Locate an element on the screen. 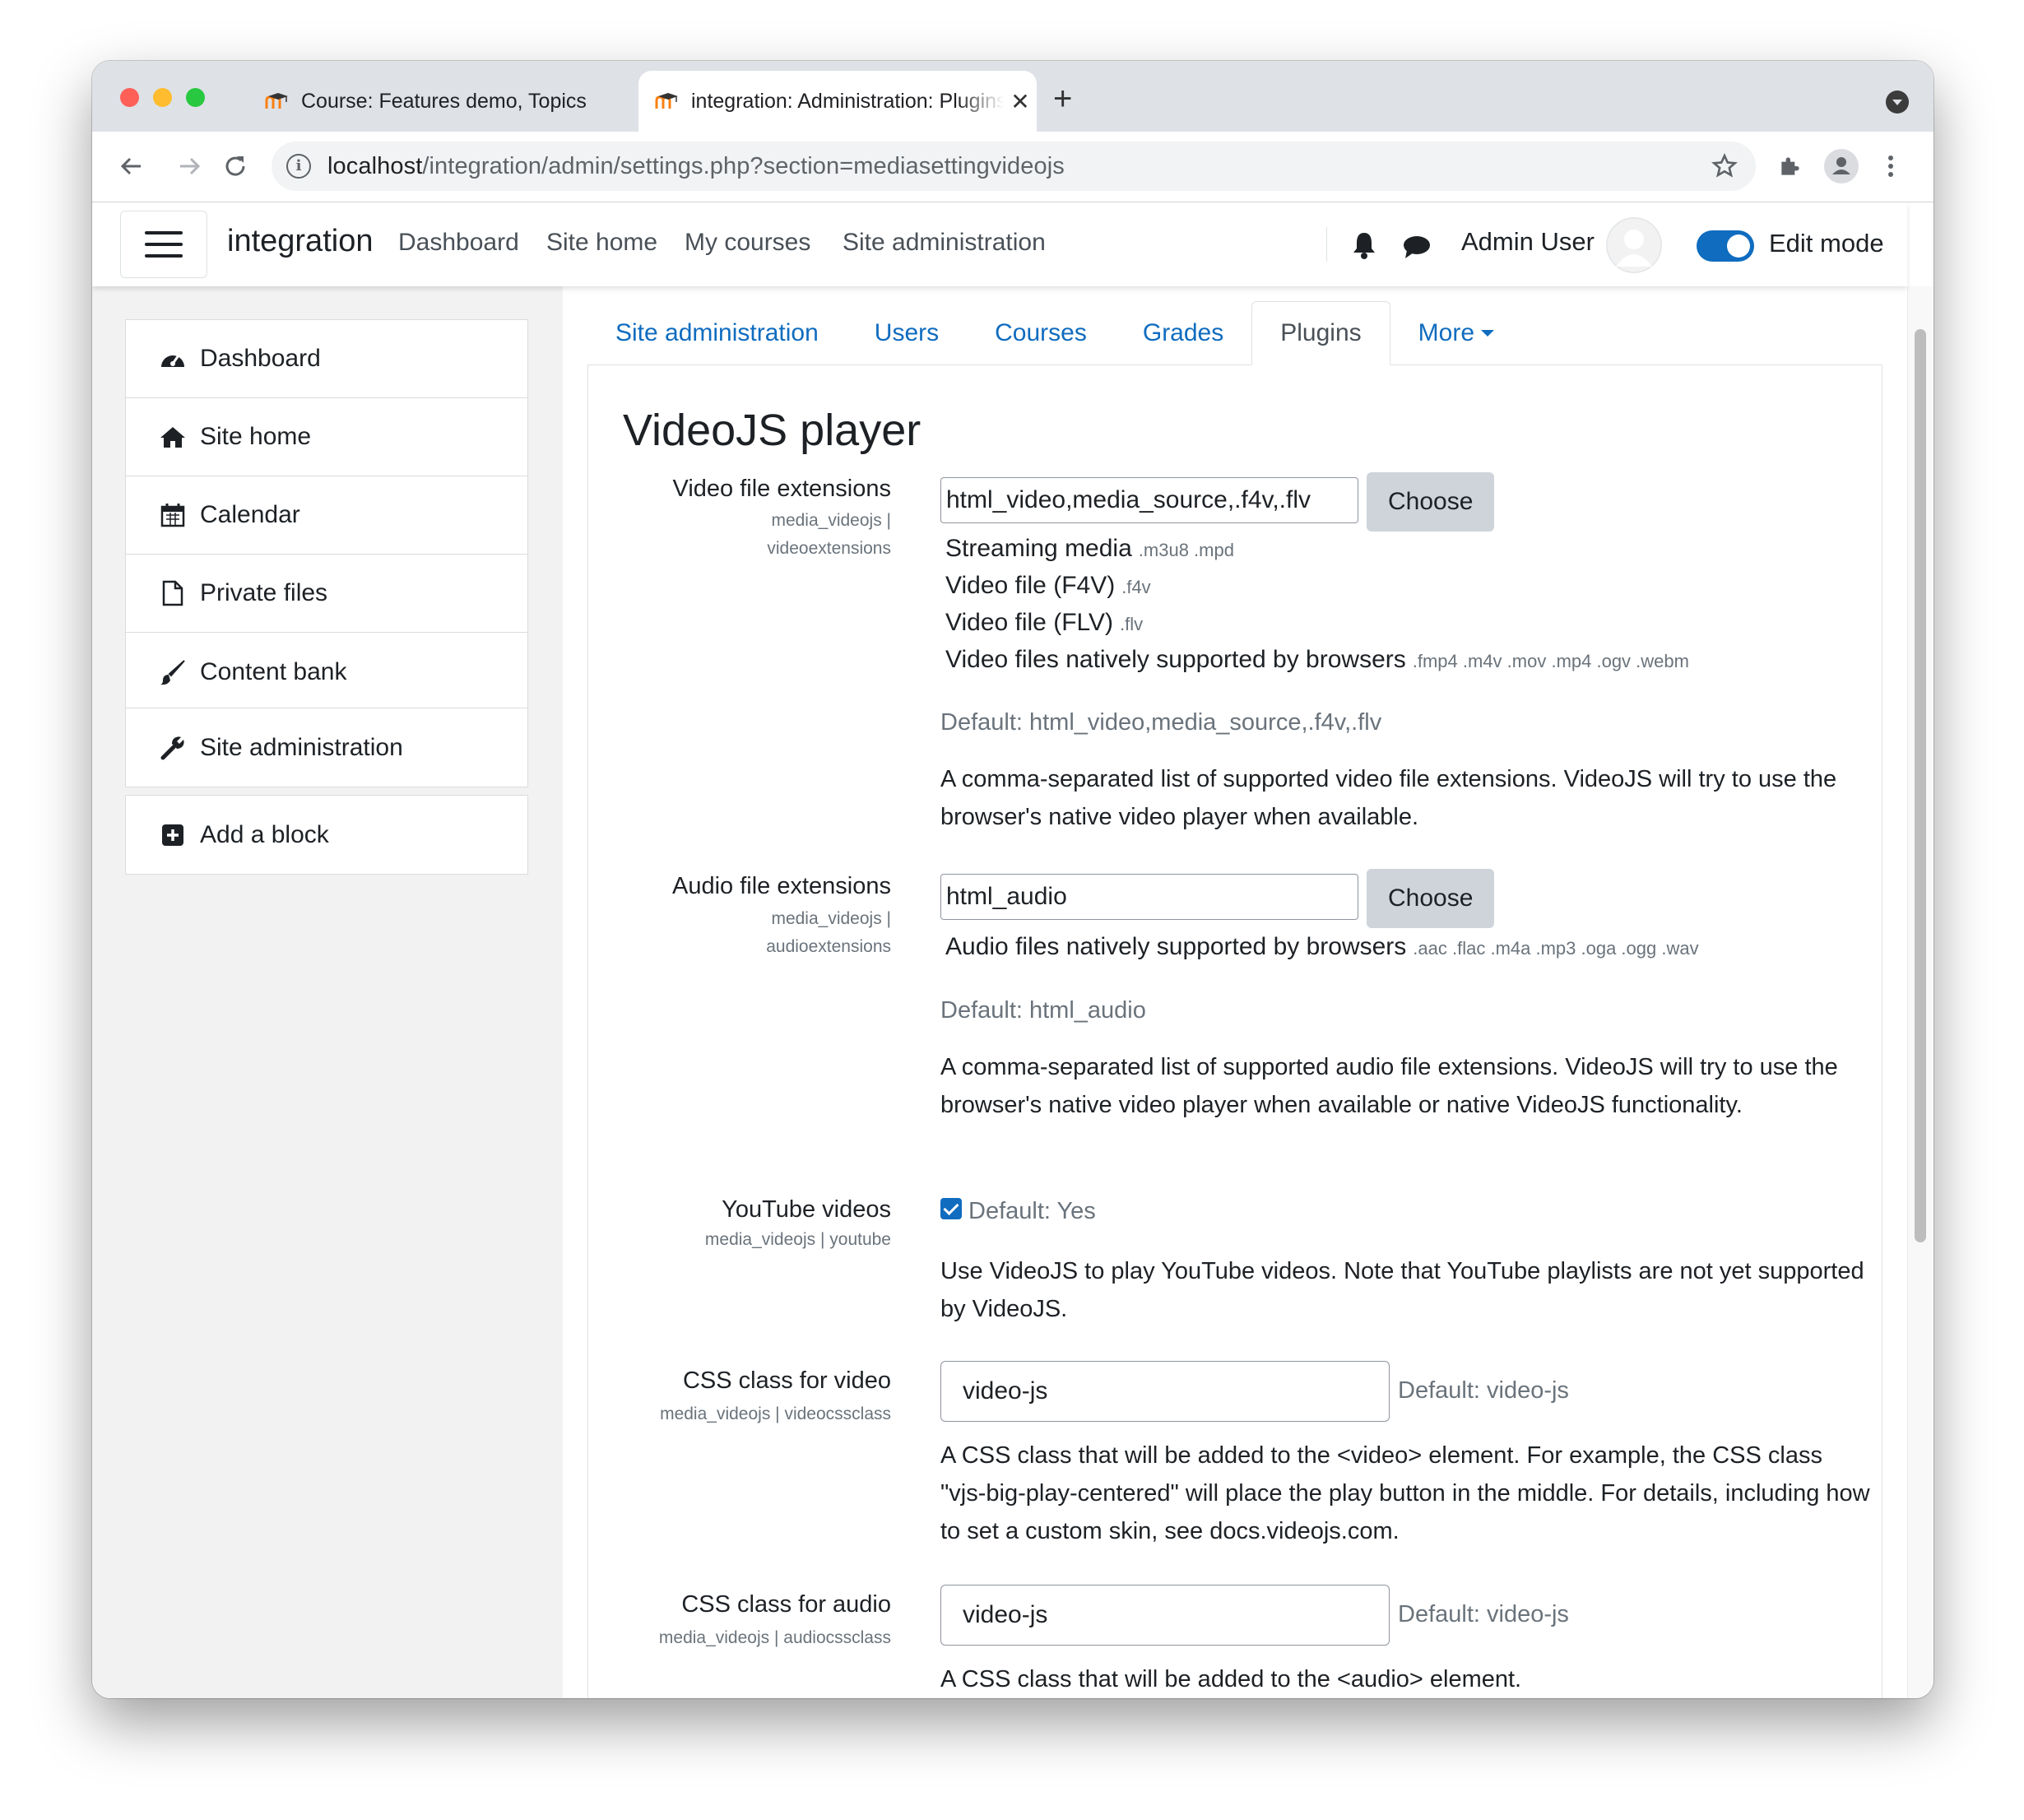 The width and height of the screenshot is (2024, 1820). drawer-item-label: Add a block is located at coordinates (264, 834).